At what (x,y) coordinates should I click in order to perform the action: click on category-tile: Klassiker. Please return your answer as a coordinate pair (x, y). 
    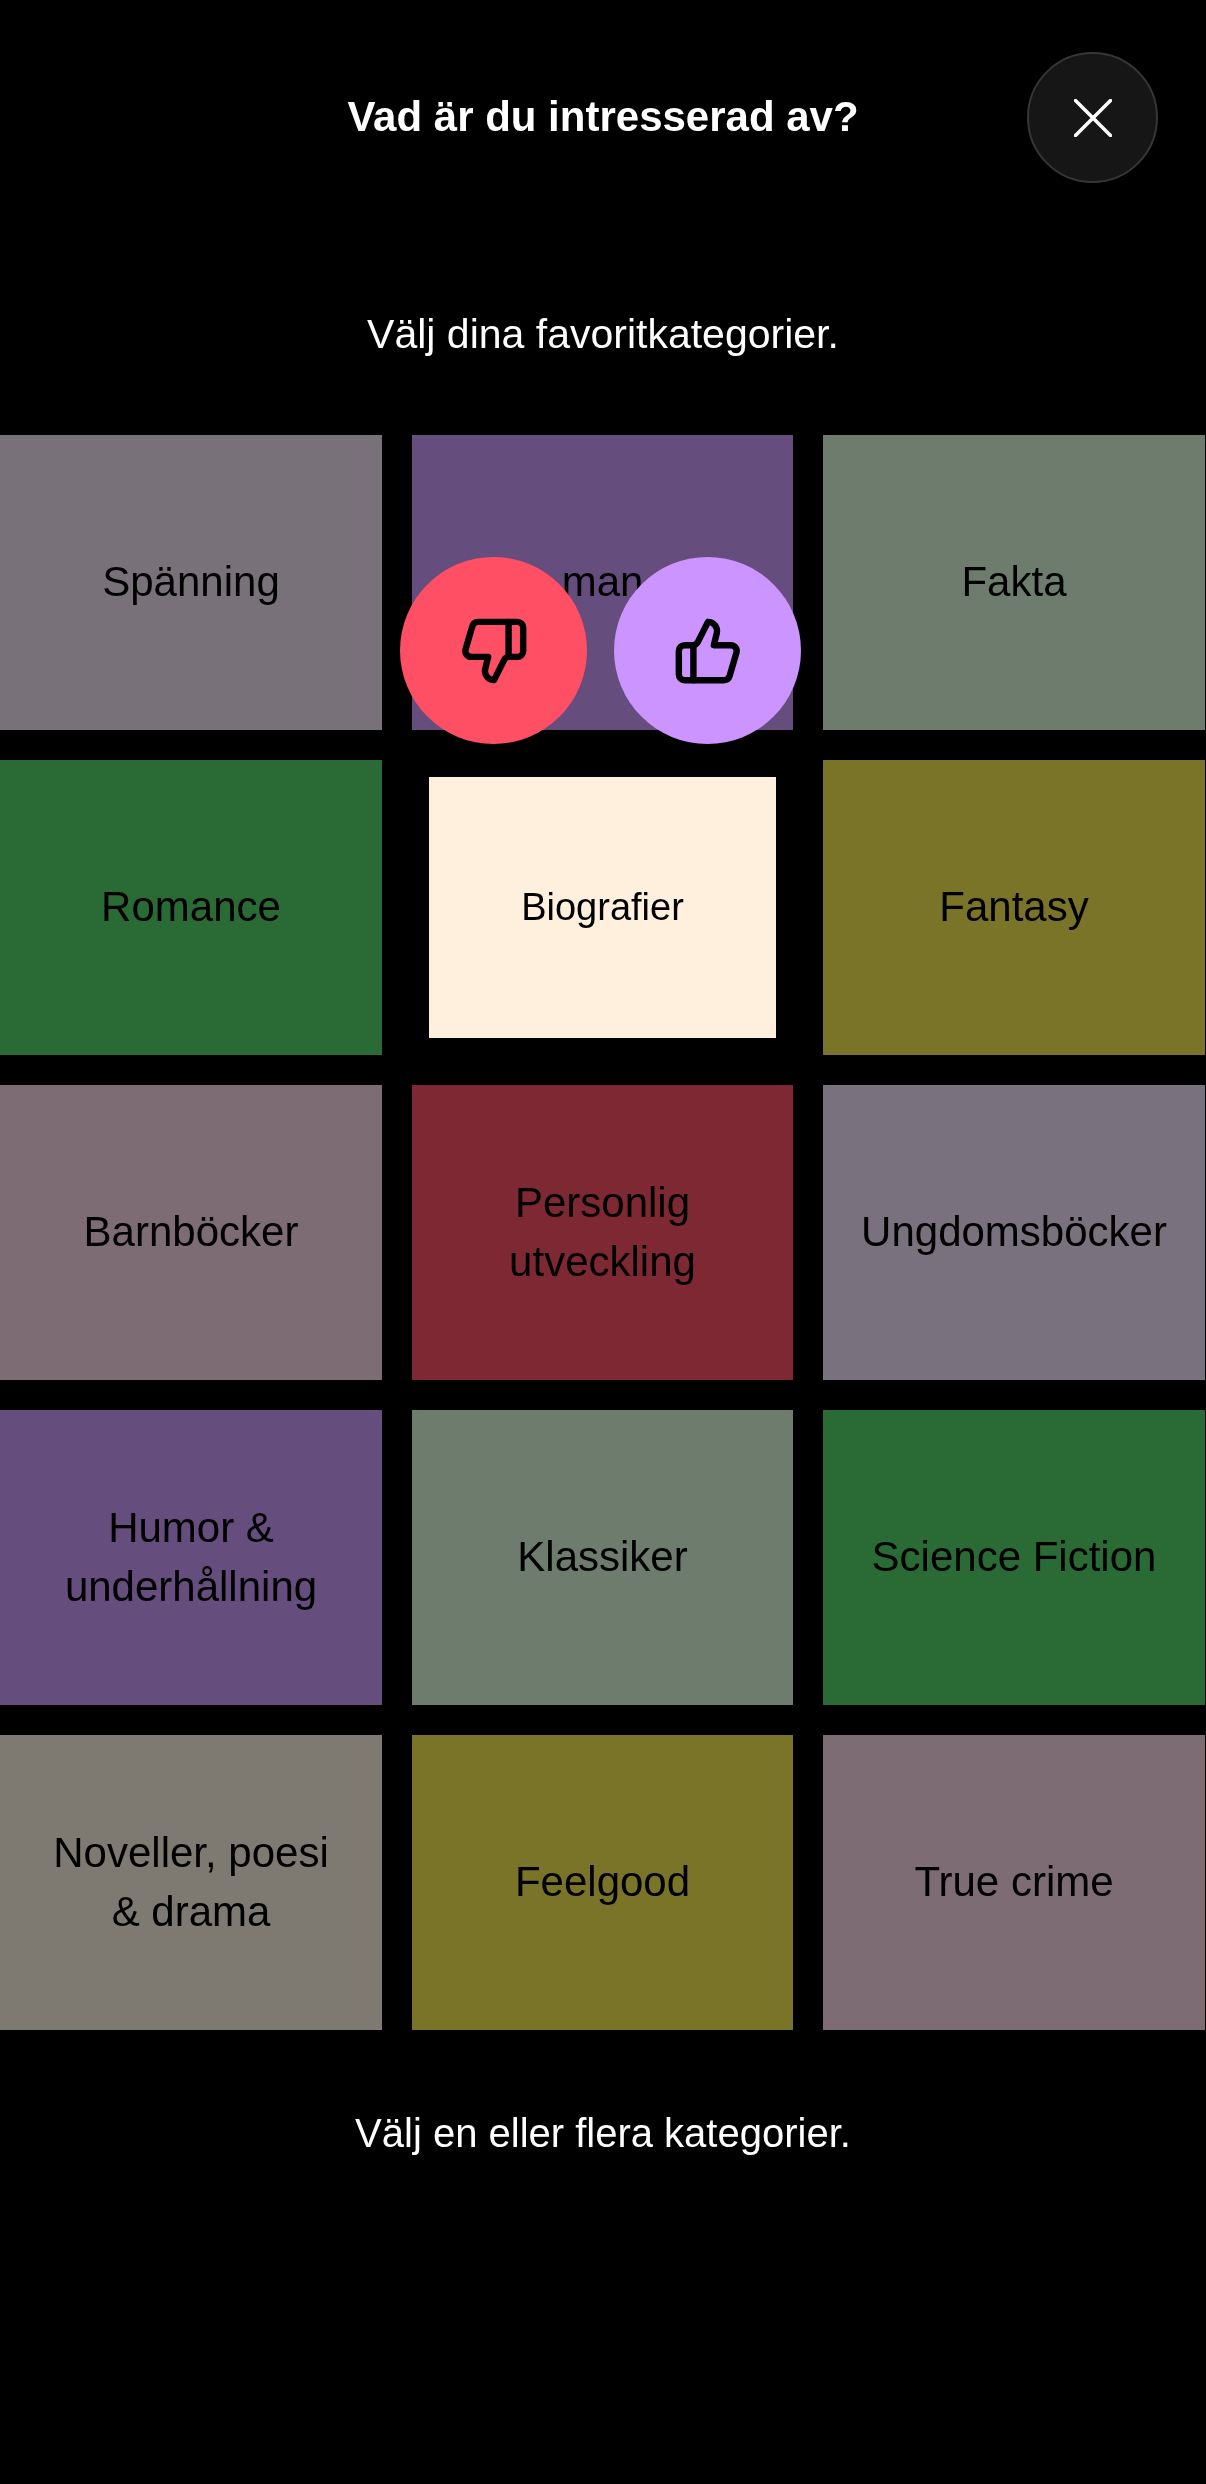
    Looking at the image, I should click on (602, 1558).